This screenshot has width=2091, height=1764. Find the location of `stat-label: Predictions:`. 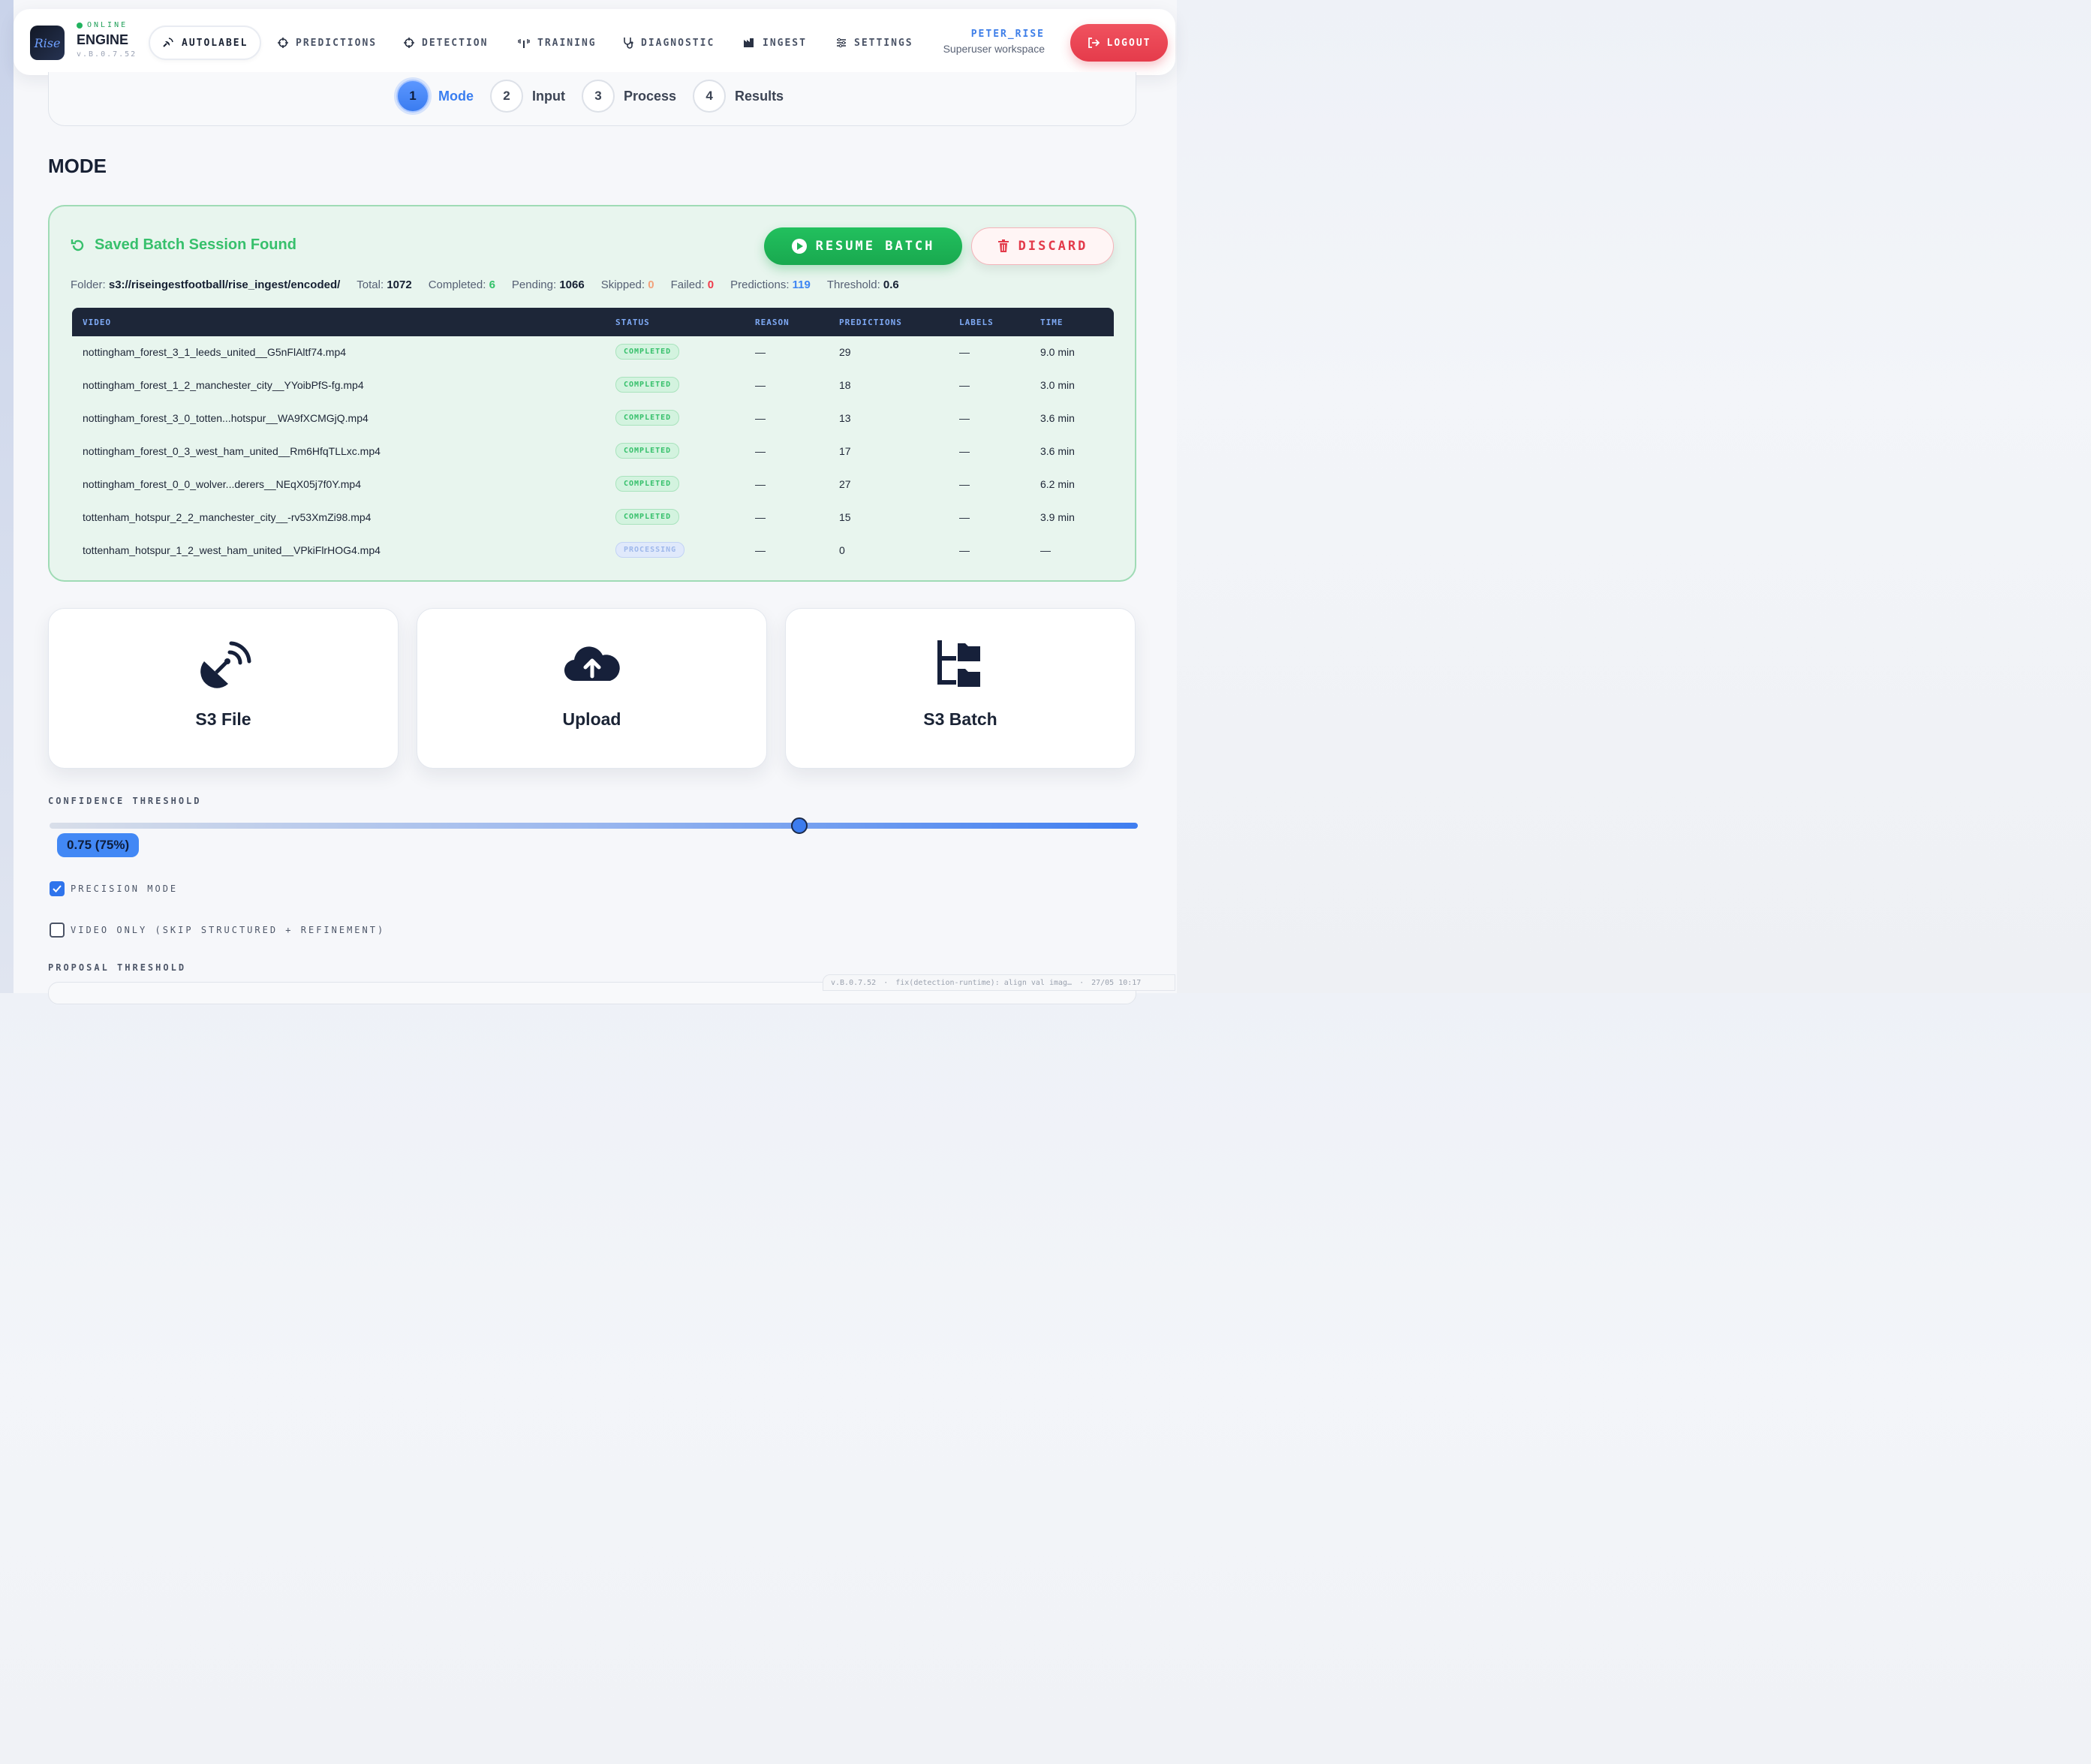

stat-label: Predictions: is located at coordinates (760, 284).